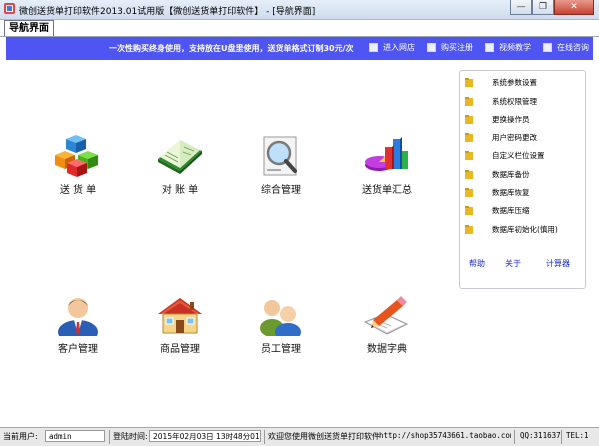 This screenshot has height=446, width=599. What do you see at coordinates (76, 156) in the screenshot?
I see `cubes-icon` at bounding box center [76, 156].